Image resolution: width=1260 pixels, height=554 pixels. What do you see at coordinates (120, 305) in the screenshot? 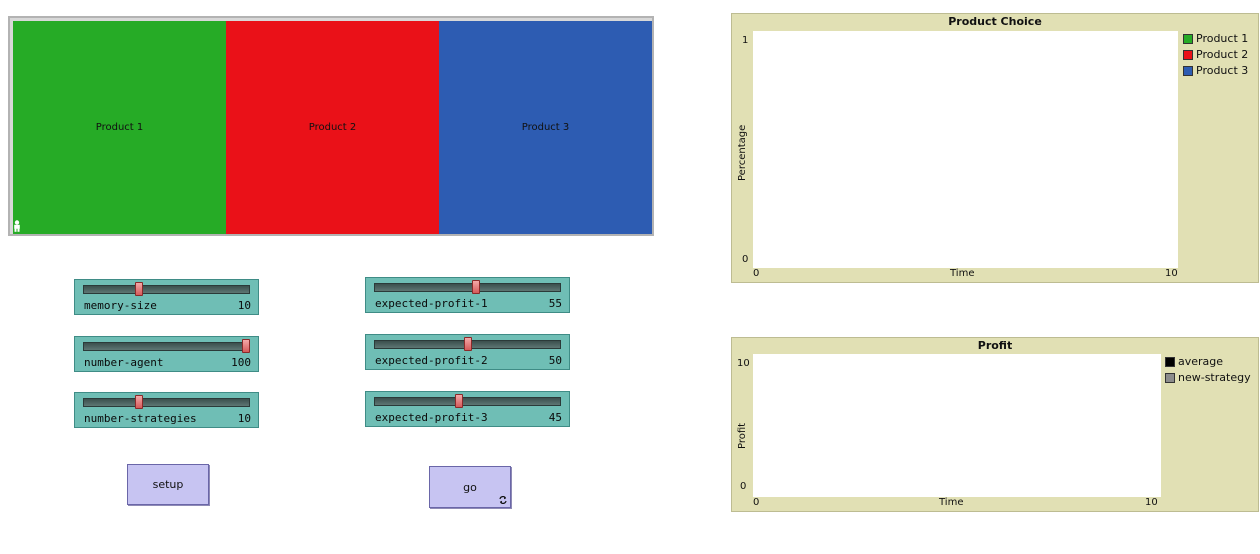
I see `slider-label: memory-size` at bounding box center [120, 305].